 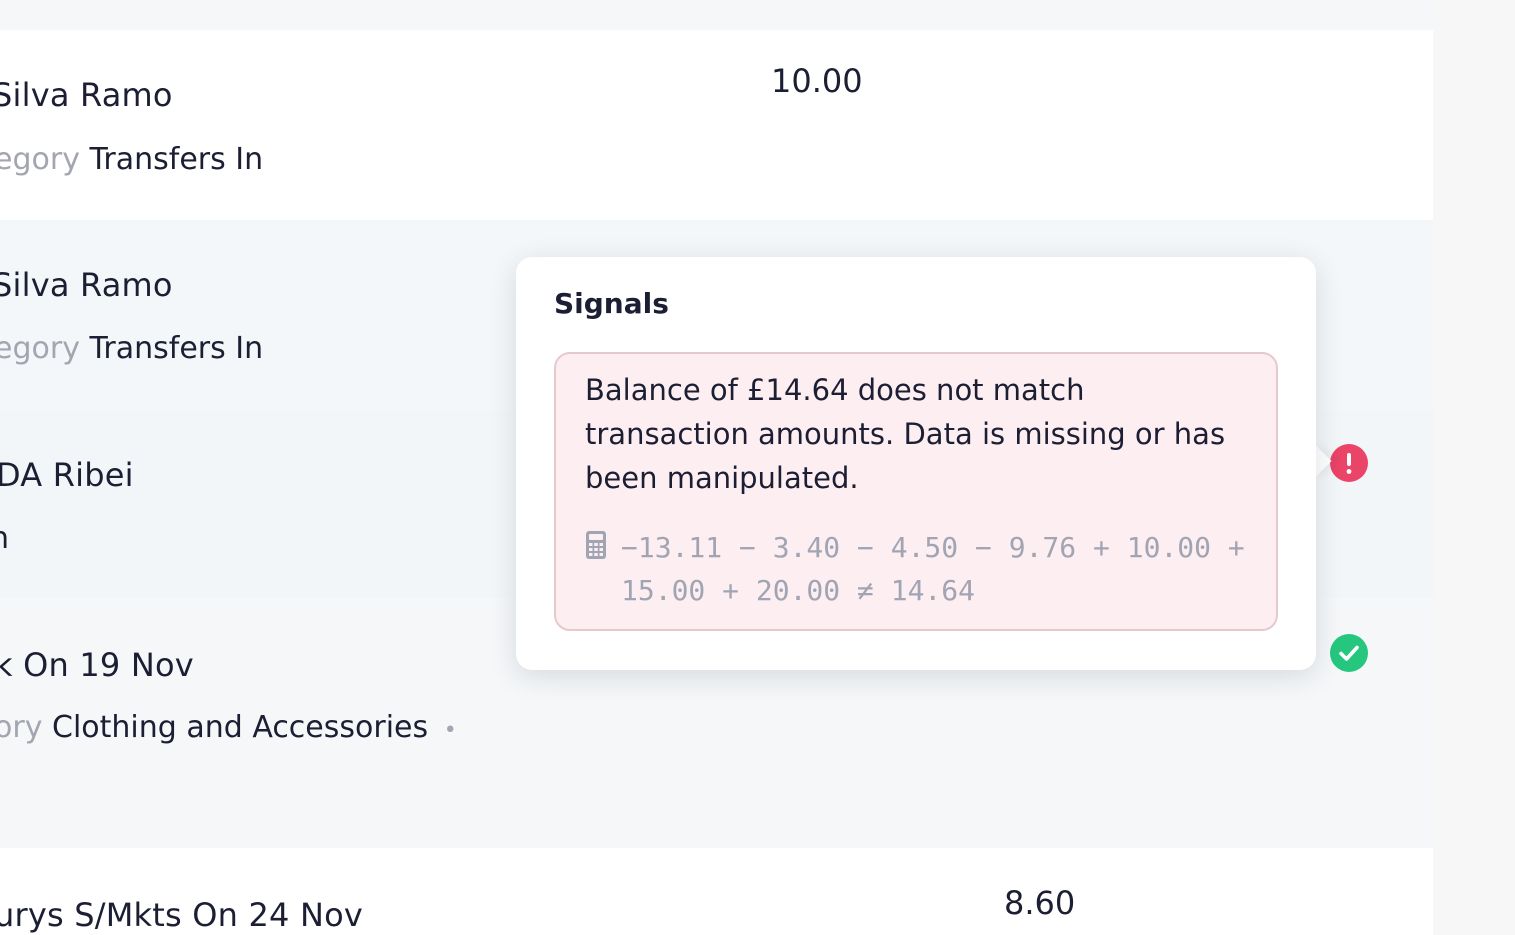 I want to click on transaction-category: n, so click(x=4, y=538).